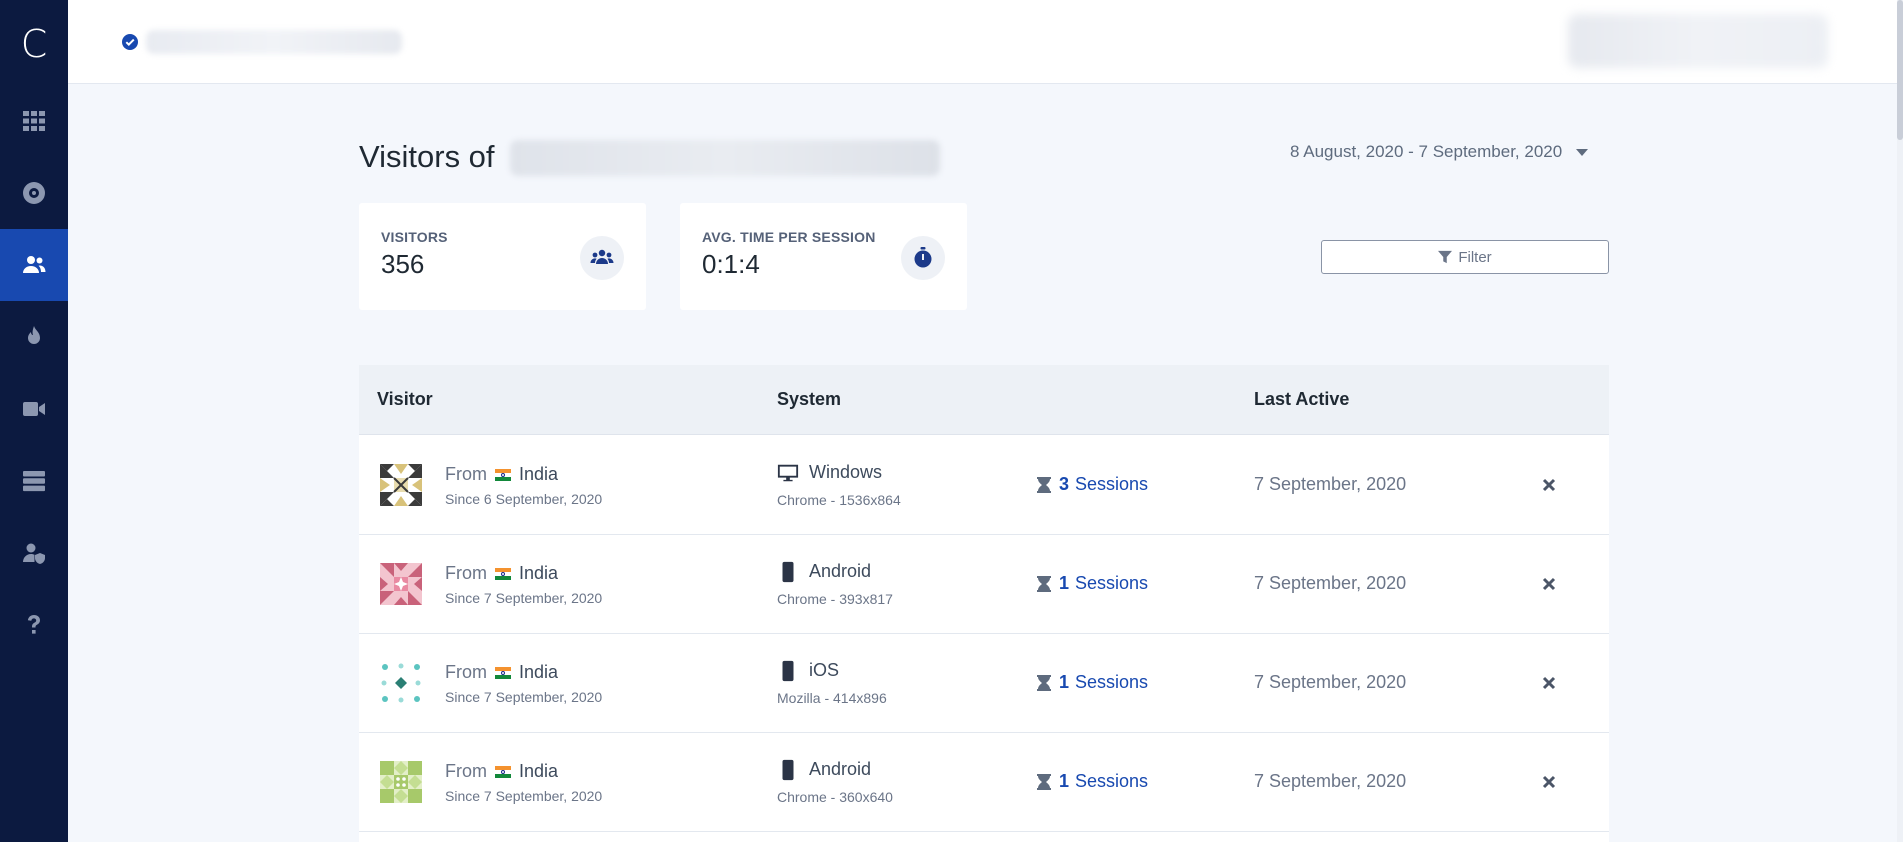  I want to click on top-bar, so click(985, 42).